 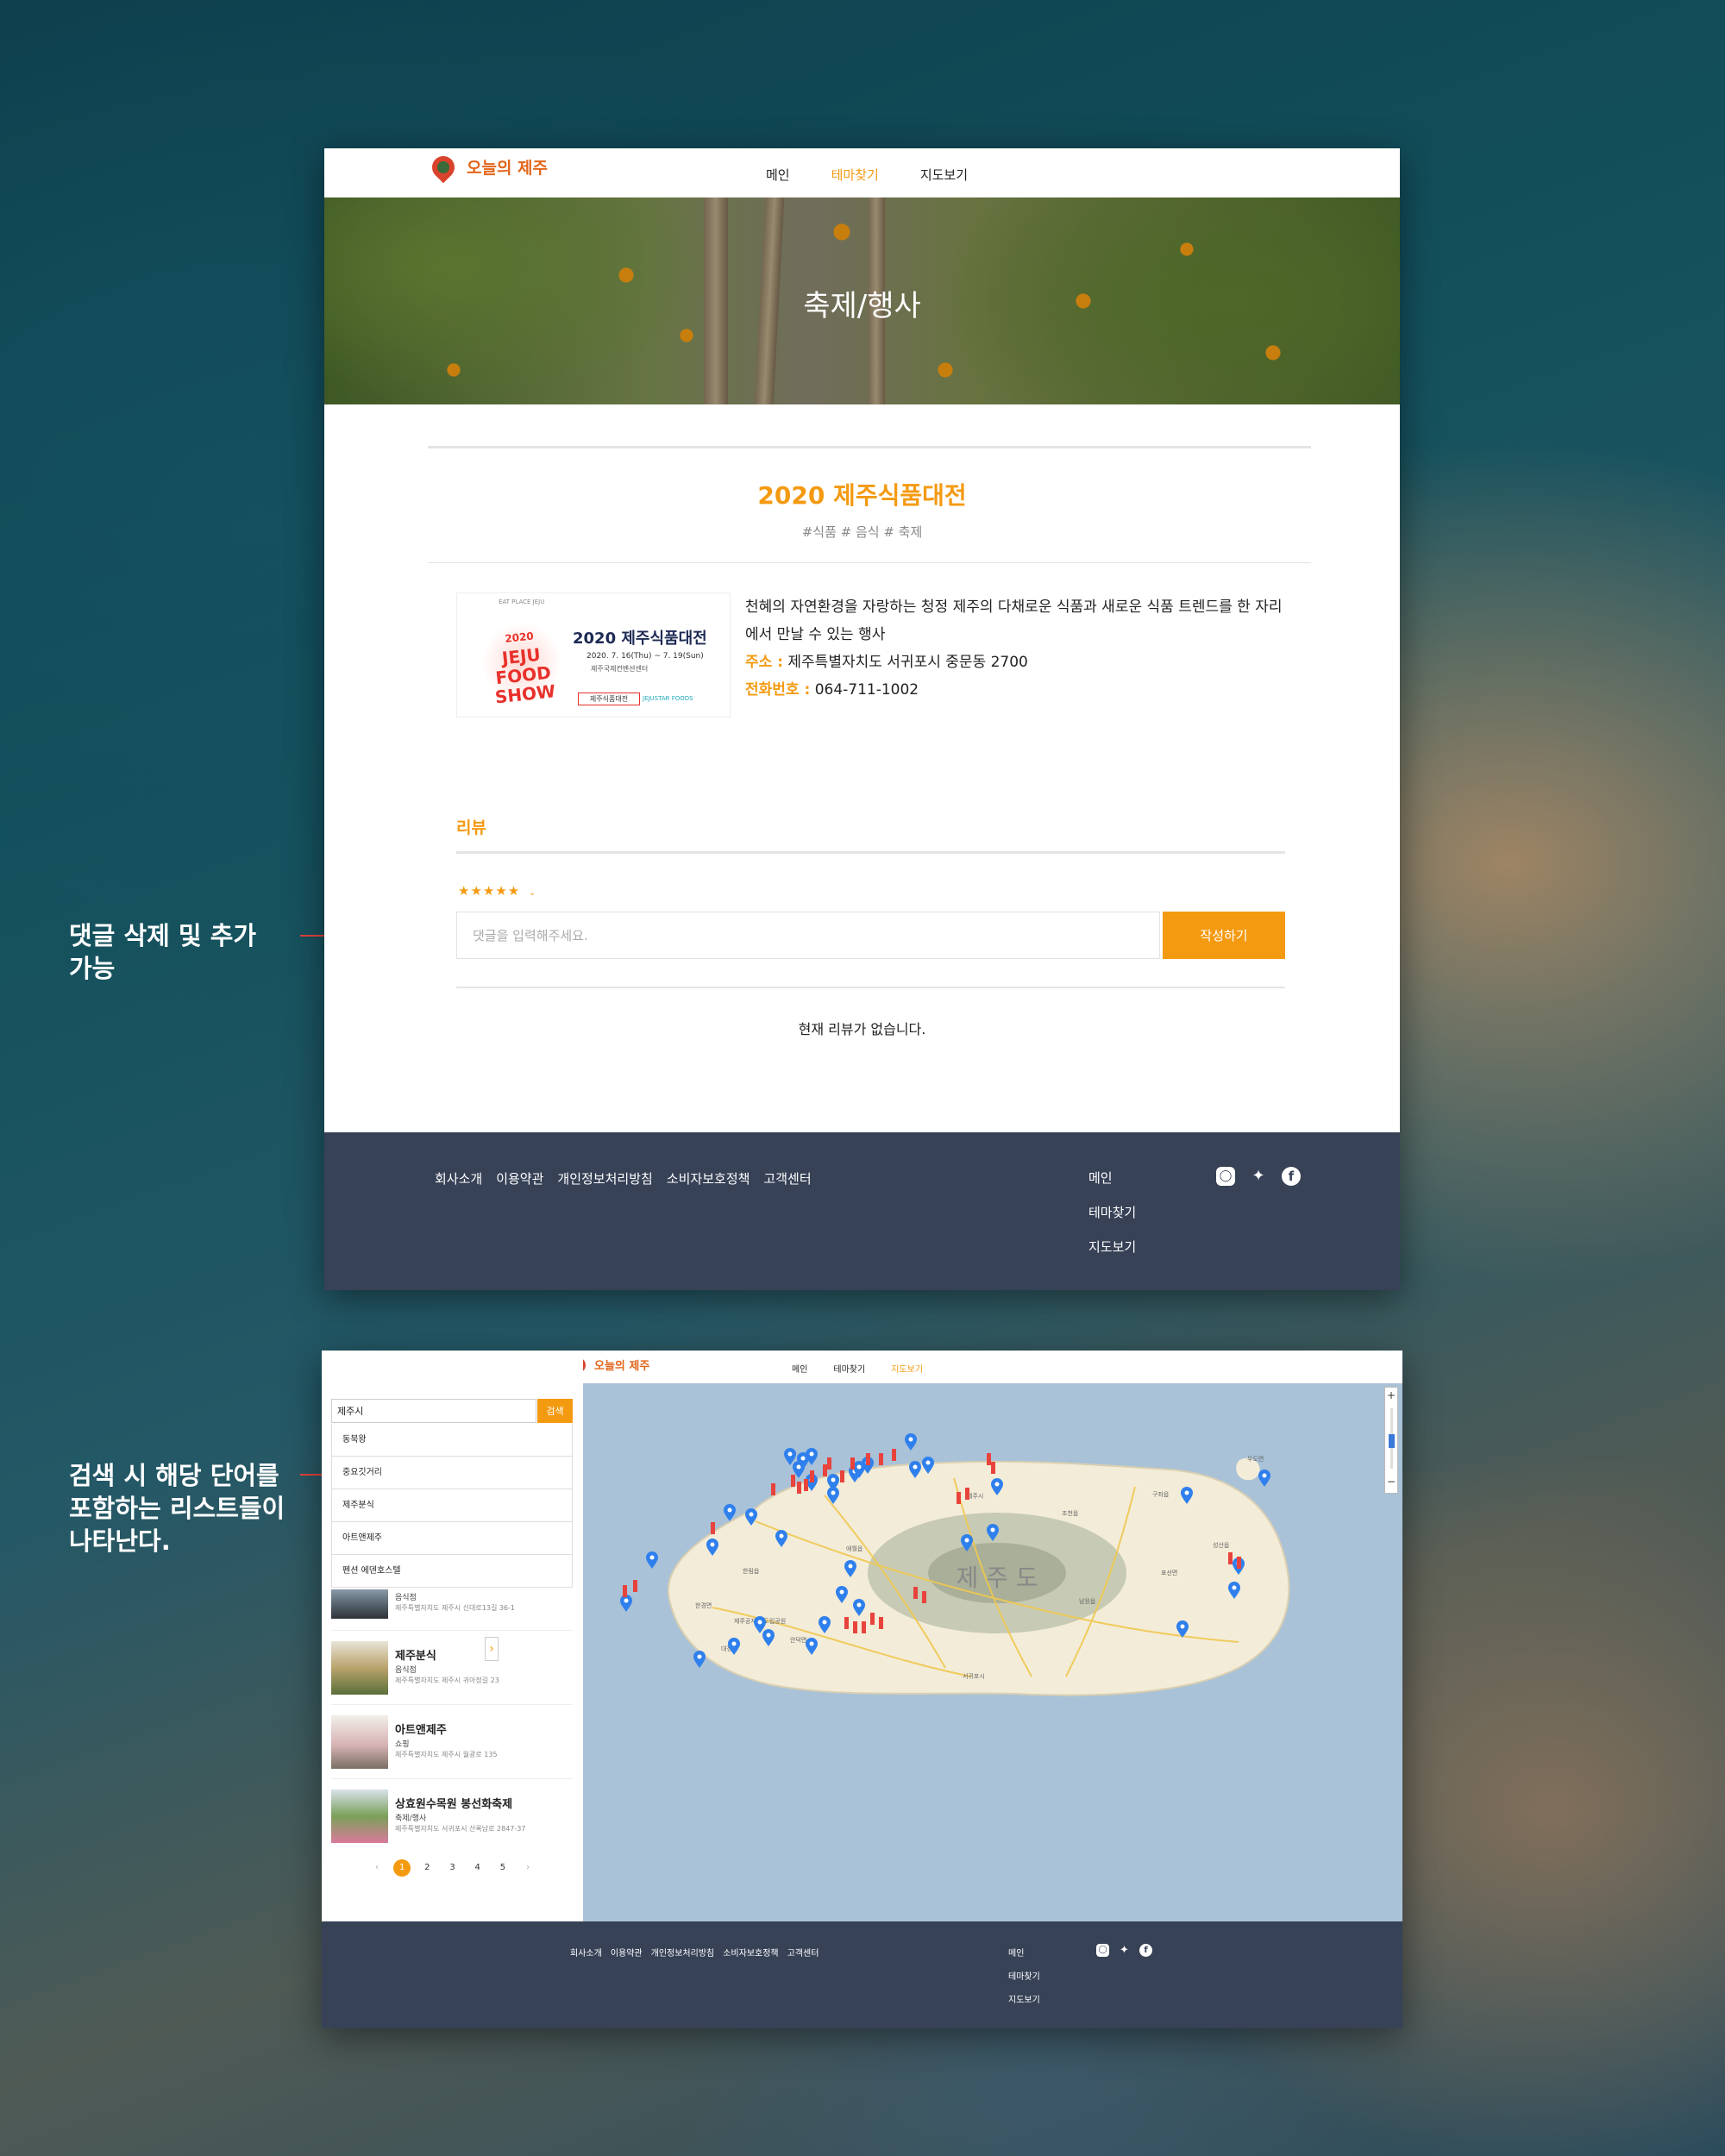 What do you see at coordinates (488, 167) in the screenshot?
I see `logo: 오늘의 제주` at bounding box center [488, 167].